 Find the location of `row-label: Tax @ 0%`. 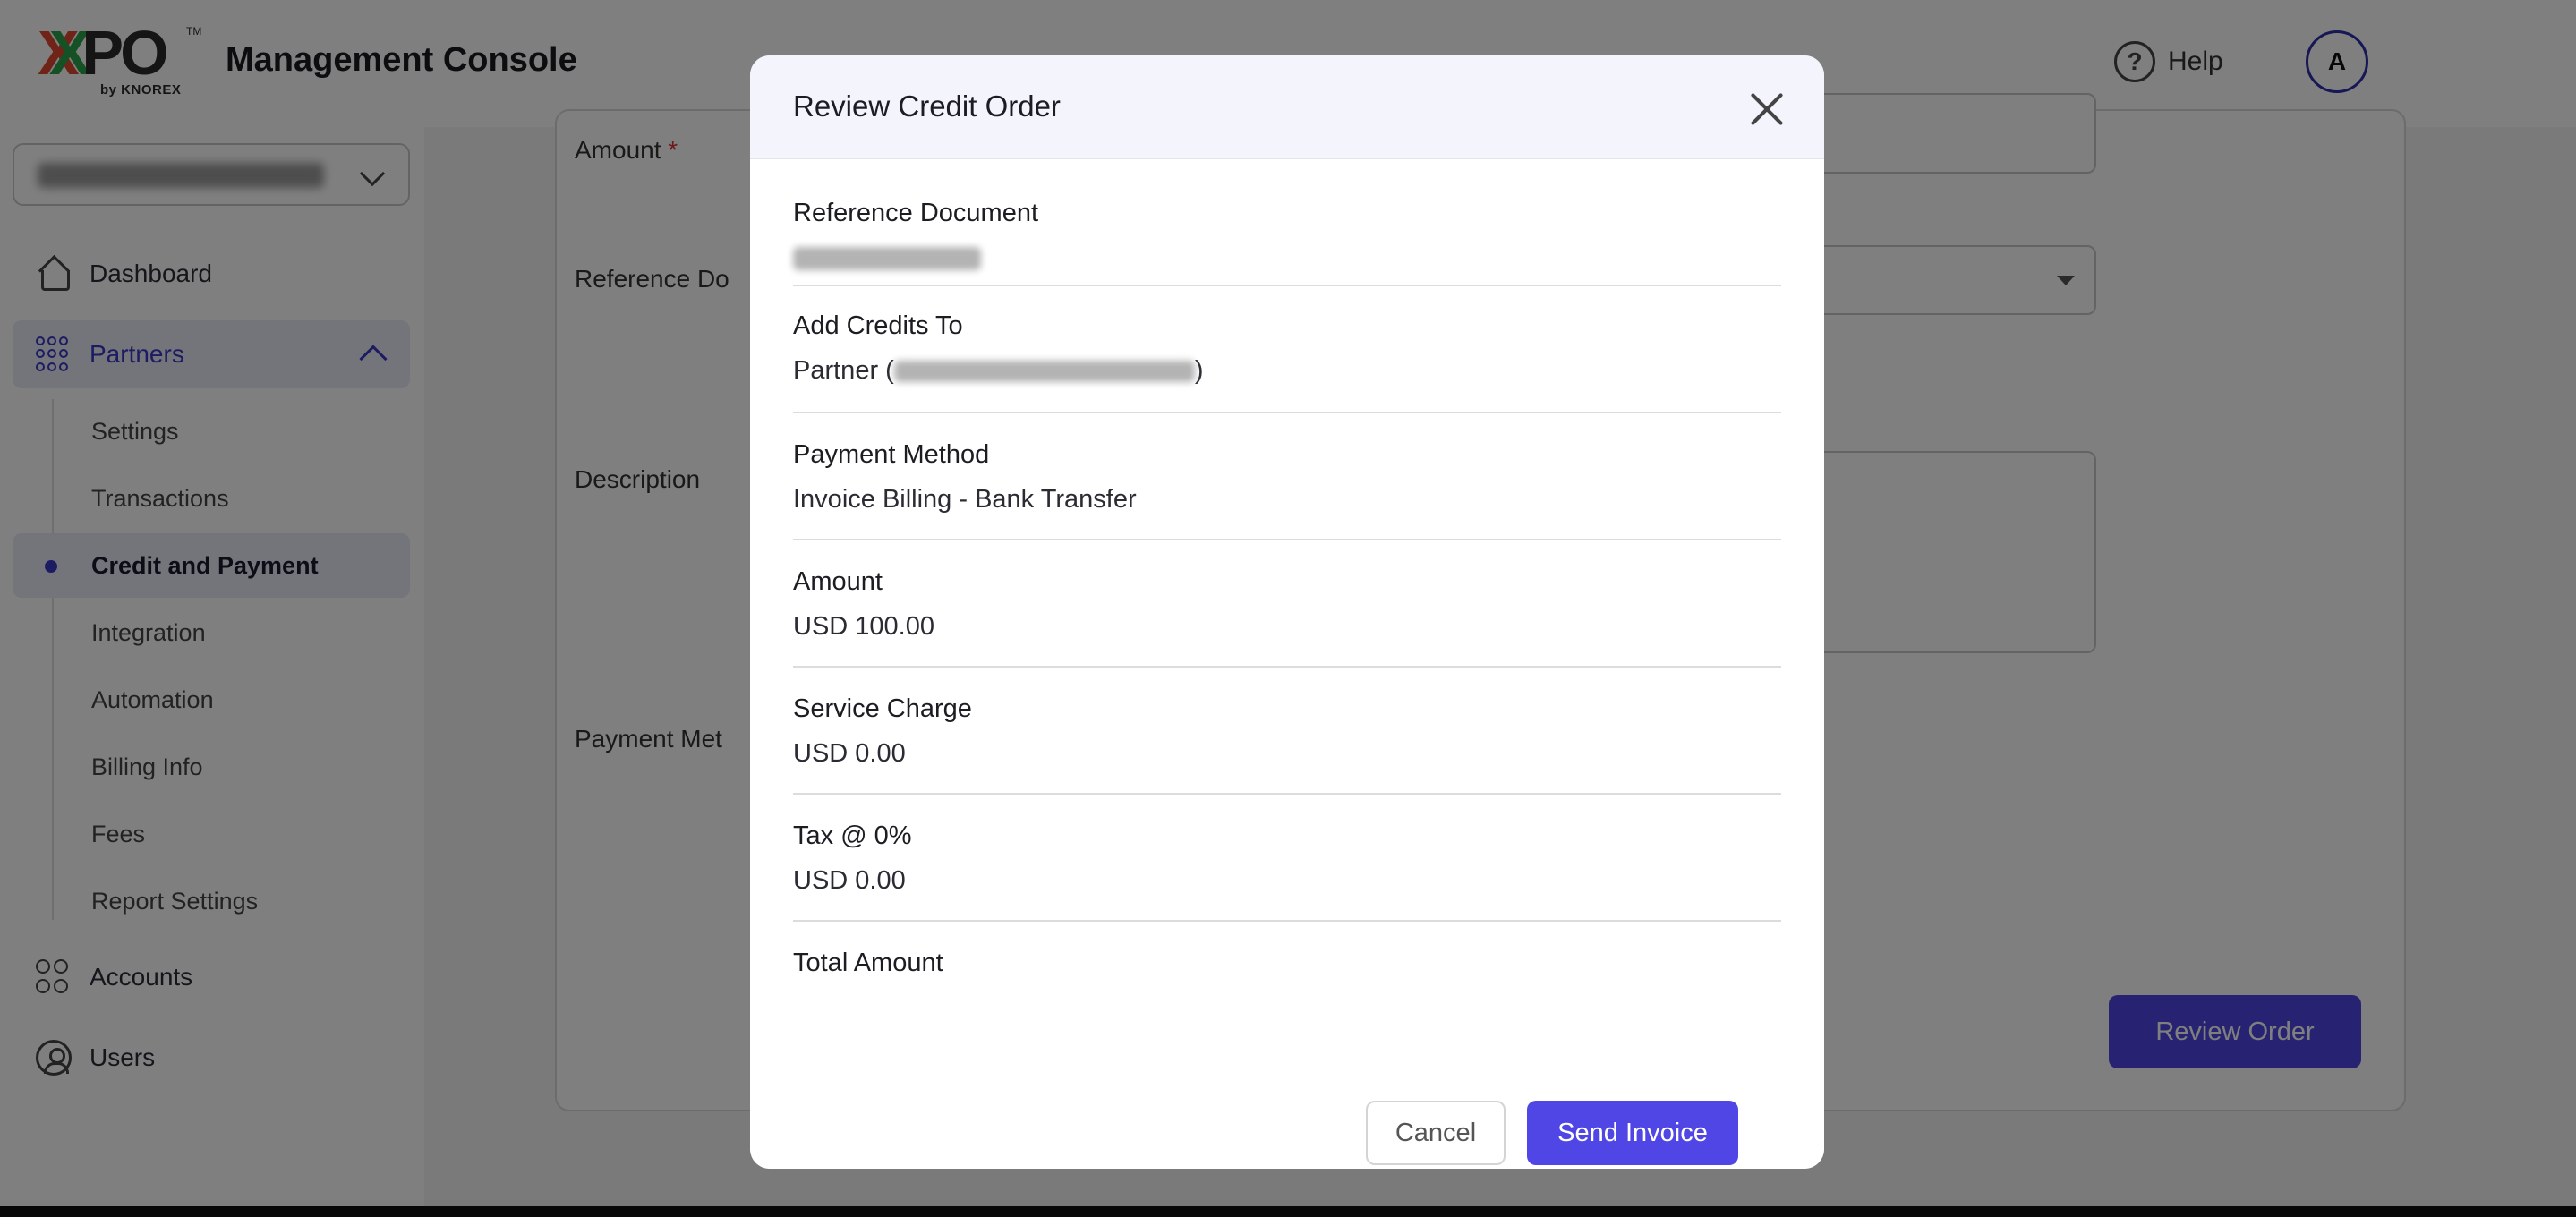

row-label: Tax @ 0% is located at coordinates (852, 835).